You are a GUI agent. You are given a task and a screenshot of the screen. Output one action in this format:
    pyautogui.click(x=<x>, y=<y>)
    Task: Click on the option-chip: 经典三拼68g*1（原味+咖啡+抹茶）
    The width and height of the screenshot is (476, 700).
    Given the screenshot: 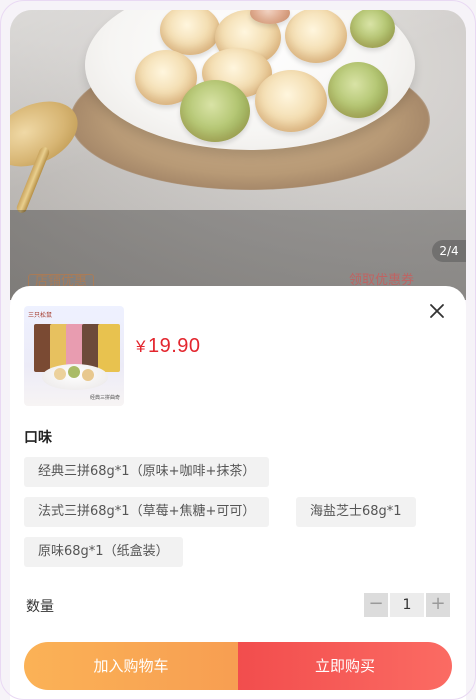 What is the action you would take?
    pyautogui.click(x=147, y=472)
    